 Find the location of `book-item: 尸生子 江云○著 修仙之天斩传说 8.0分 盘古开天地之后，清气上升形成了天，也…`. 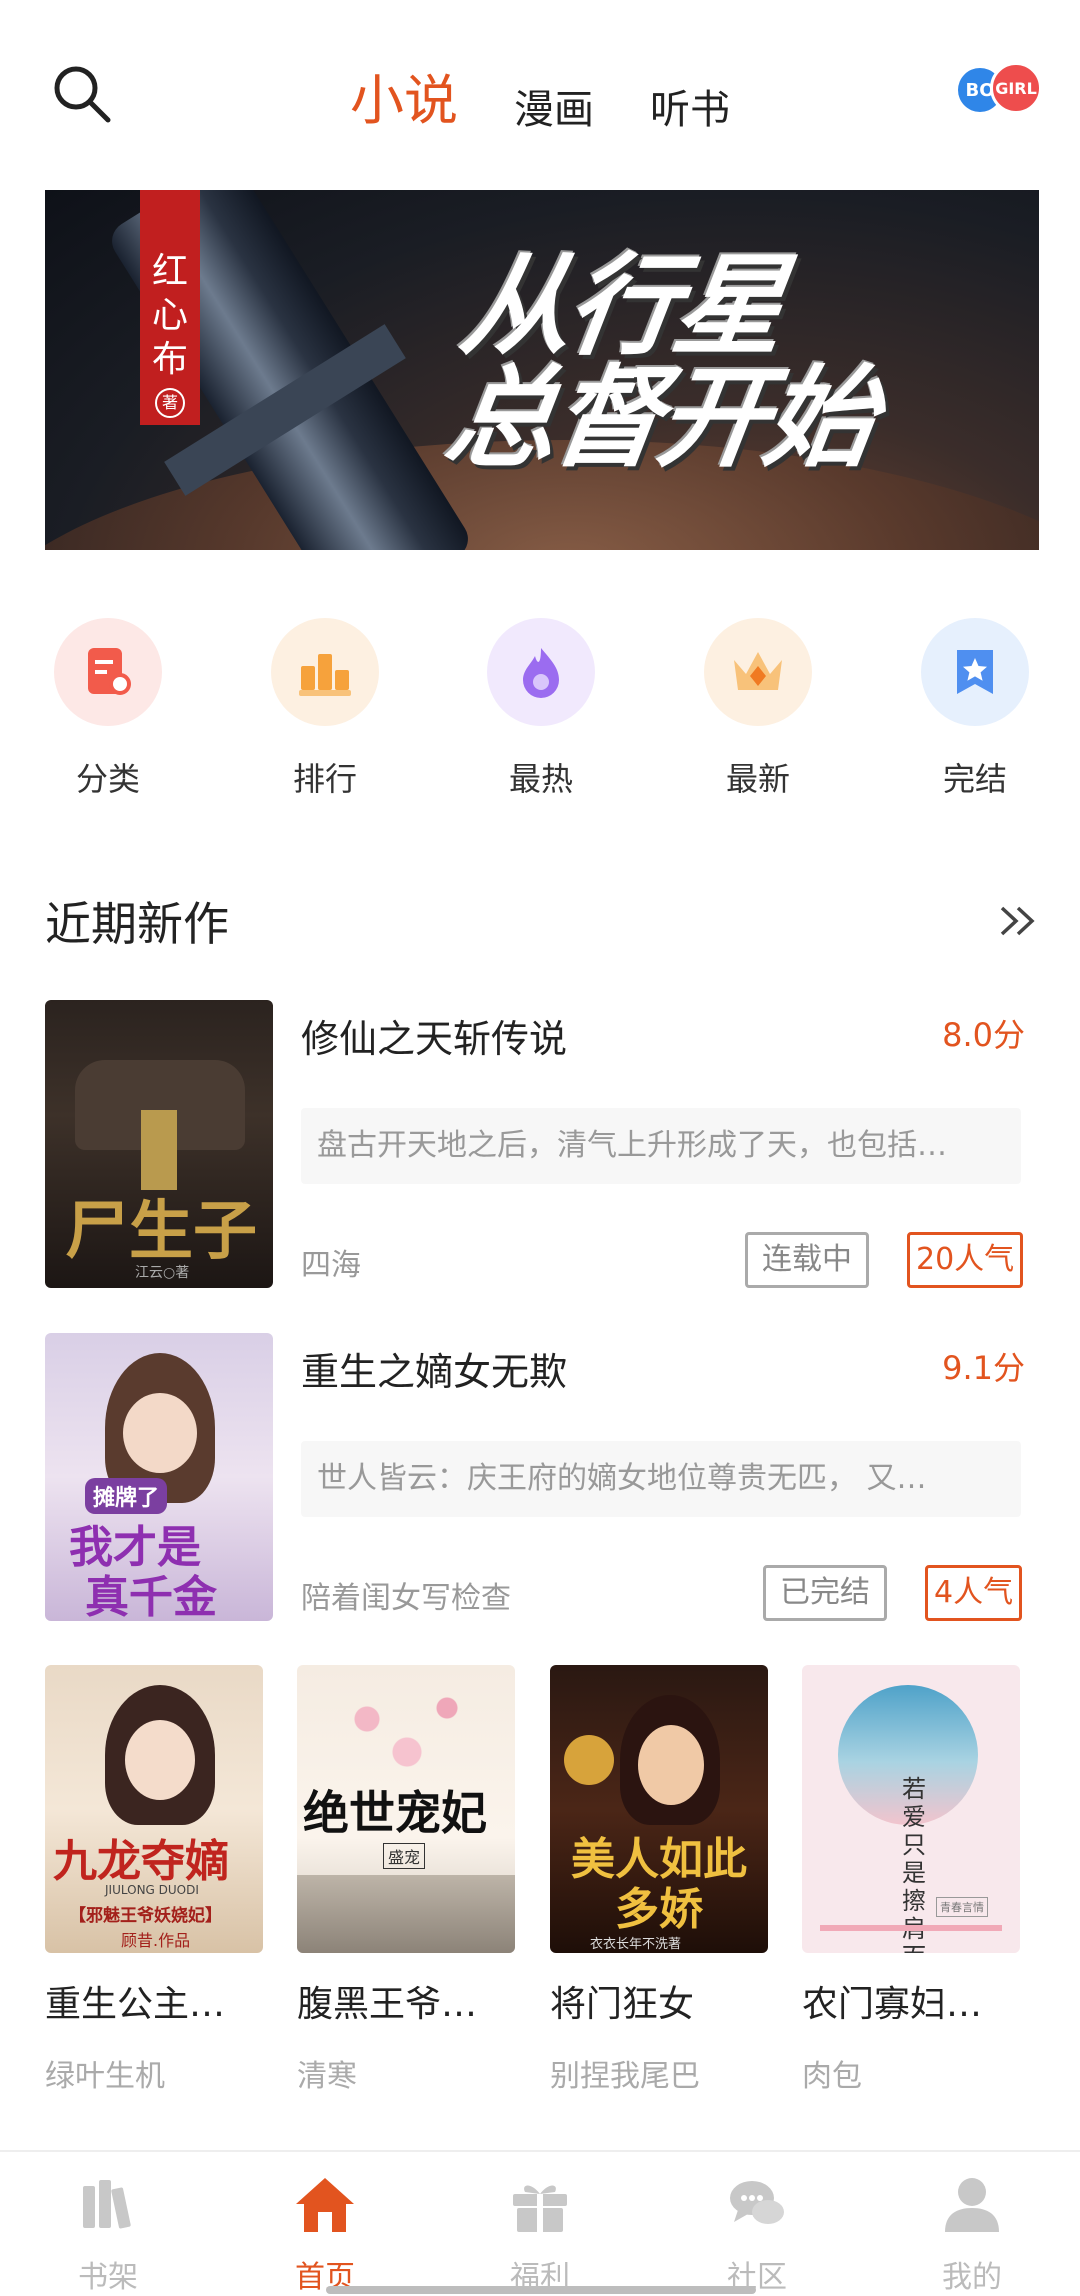

book-item: 尸生子 江云○著 修仙之天斩传说 8.0分 盘古开天地之后，清气上升形成了天，也… is located at coordinates (545, 1145).